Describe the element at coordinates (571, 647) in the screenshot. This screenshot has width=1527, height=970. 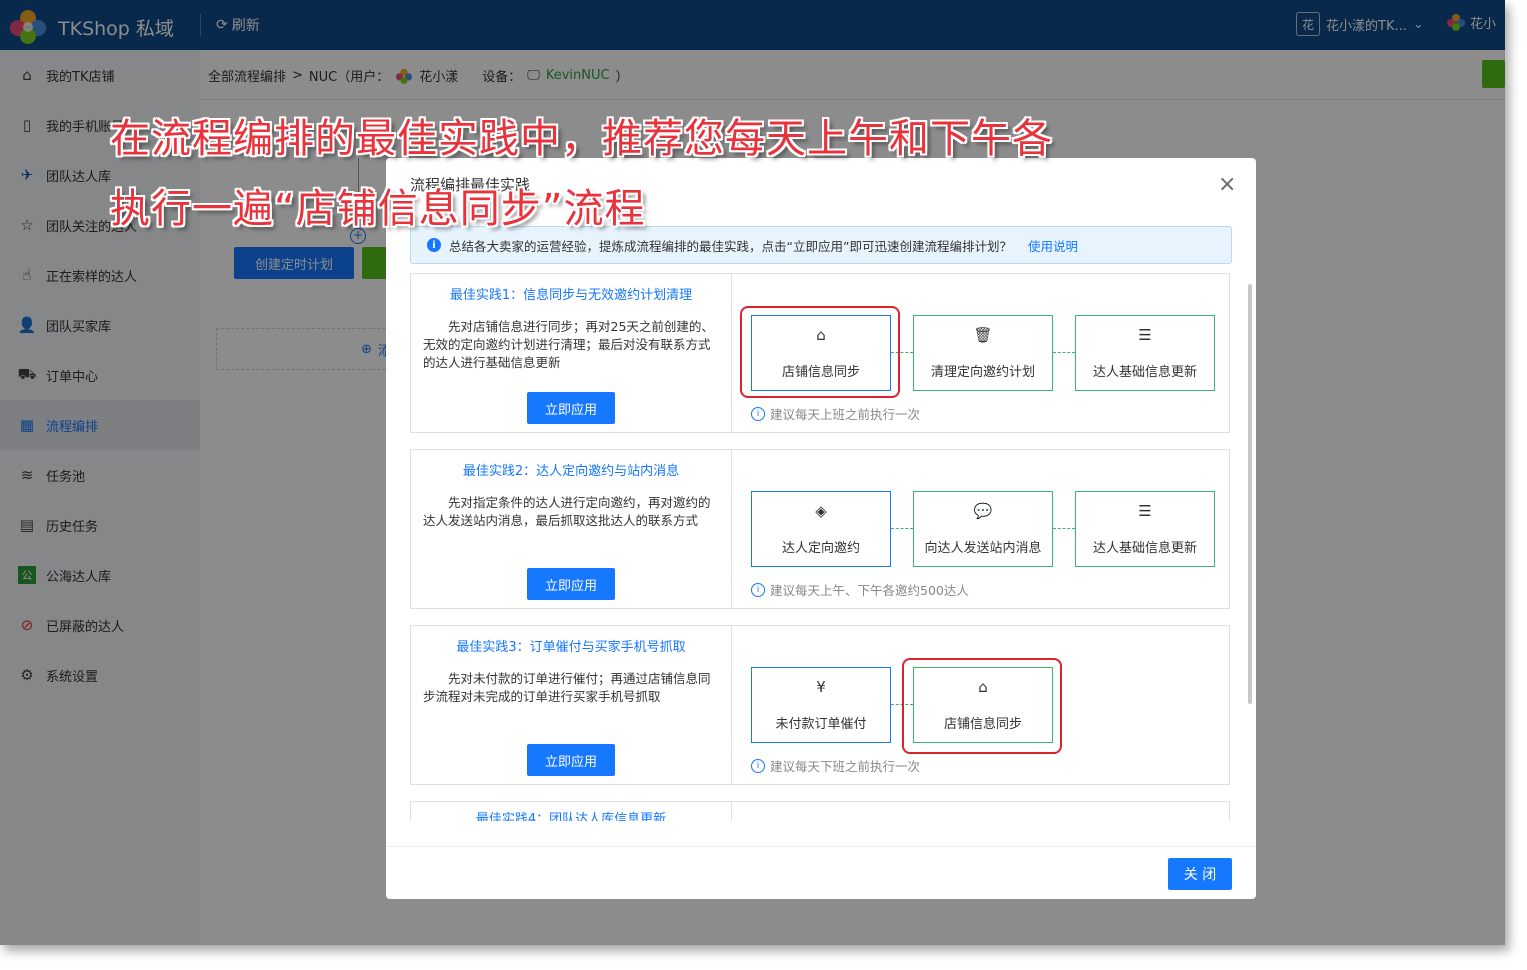
I see `practice-title: 最佳实践3：订单催付与买家手机号抓取` at that location.